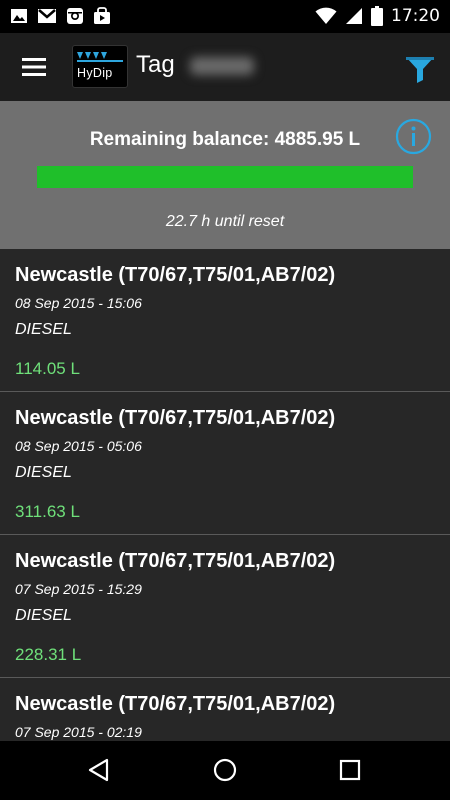  I want to click on fuel-amount: 114.05 L, so click(47, 368).